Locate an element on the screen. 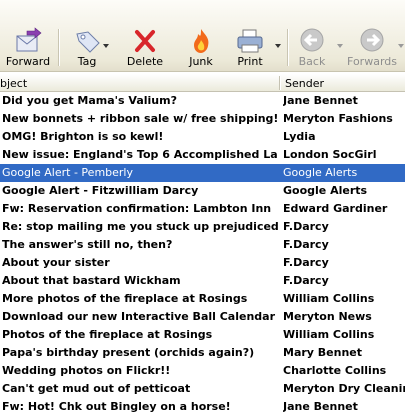 The image size is (405, 416). junk-icon is located at coordinates (201, 41).